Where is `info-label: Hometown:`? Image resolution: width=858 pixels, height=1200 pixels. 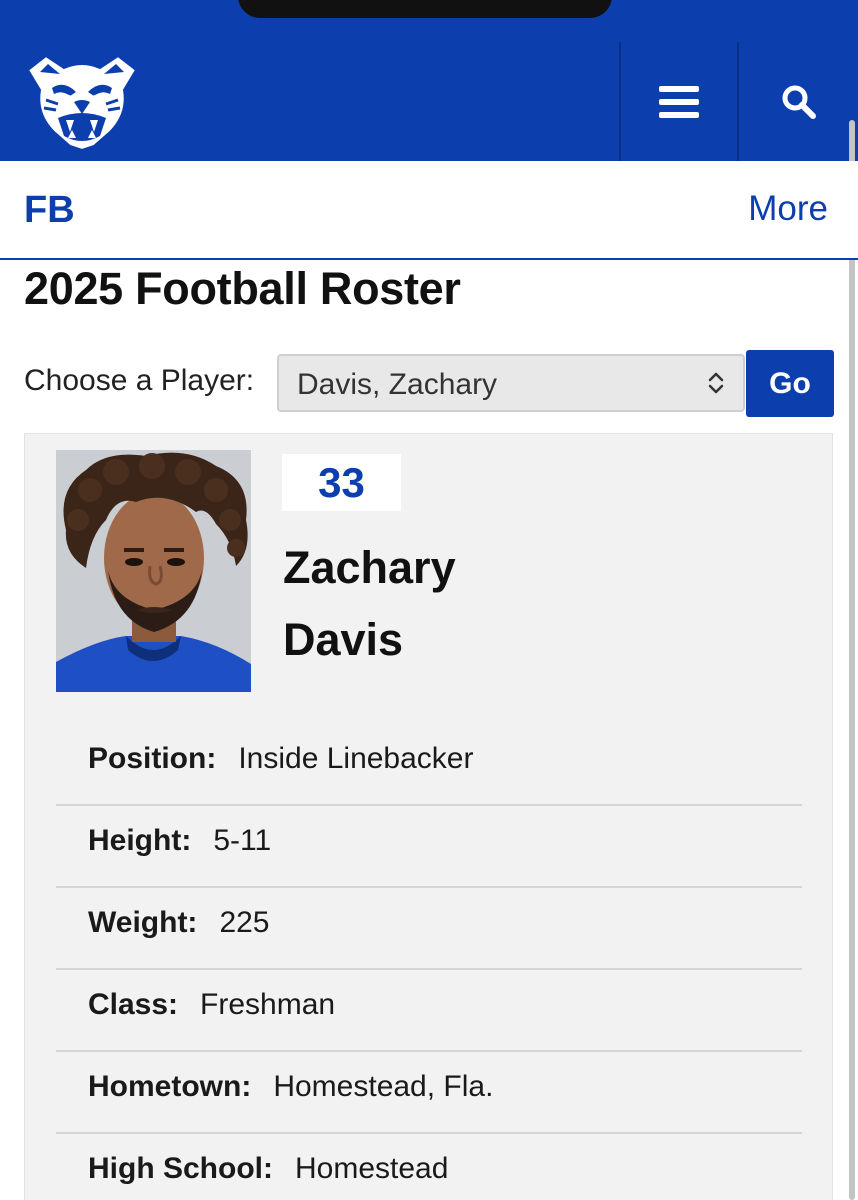
info-label: Hometown: is located at coordinates (170, 1086).